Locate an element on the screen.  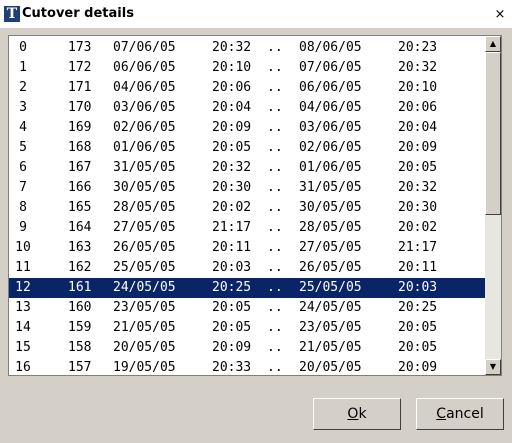
row-end-date: 01/06/05 is located at coordinates (330, 167).